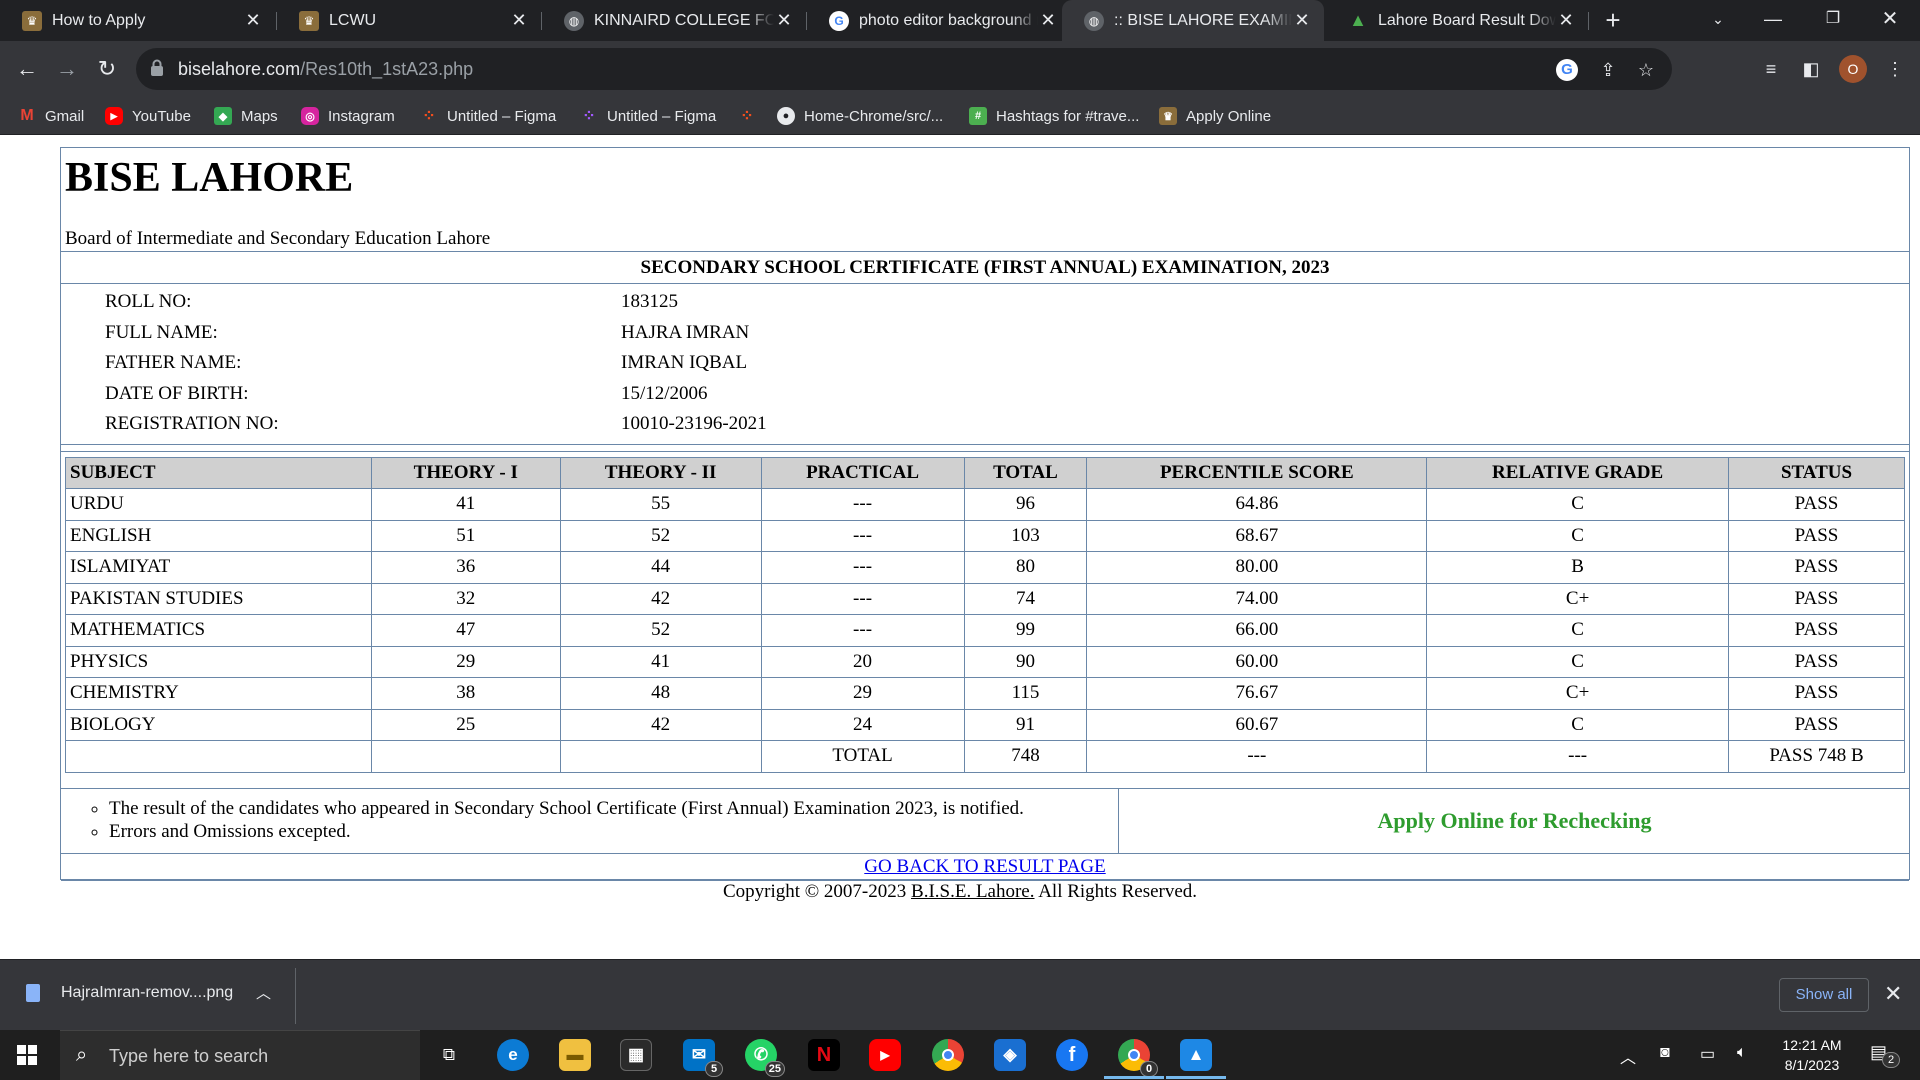  What do you see at coordinates (1025, 630) in the screenshot?
I see `table-cell: 99` at bounding box center [1025, 630].